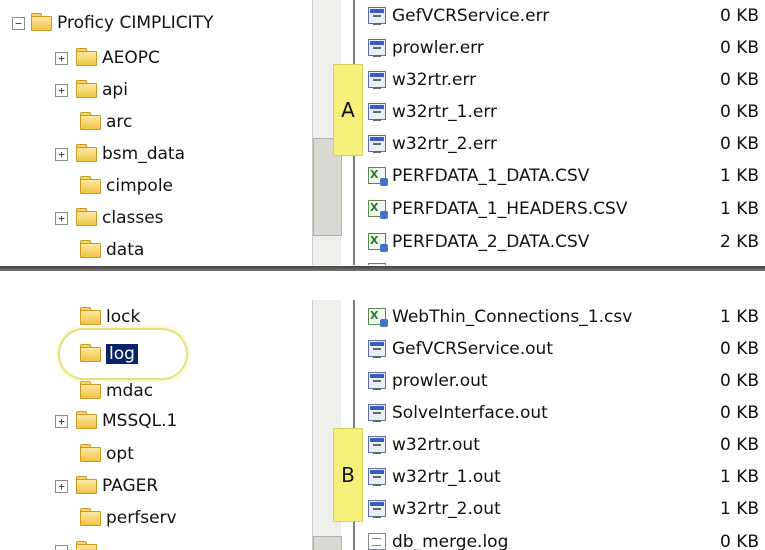 The width and height of the screenshot is (765, 550). Describe the element at coordinates (119, 122) in the screenshot. I see `tree-item-label: arc` at that location.